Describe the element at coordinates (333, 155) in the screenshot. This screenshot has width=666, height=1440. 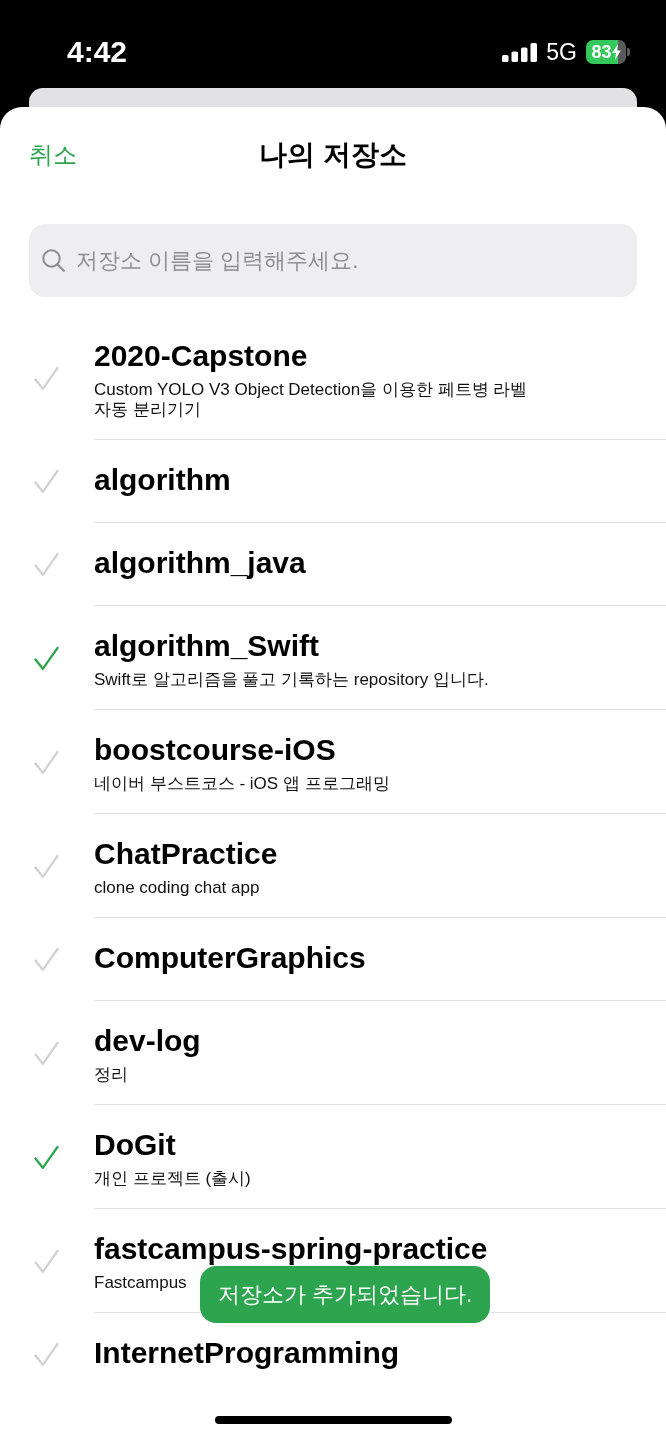
I see `sheet-title: 나의 저장소` at that location.